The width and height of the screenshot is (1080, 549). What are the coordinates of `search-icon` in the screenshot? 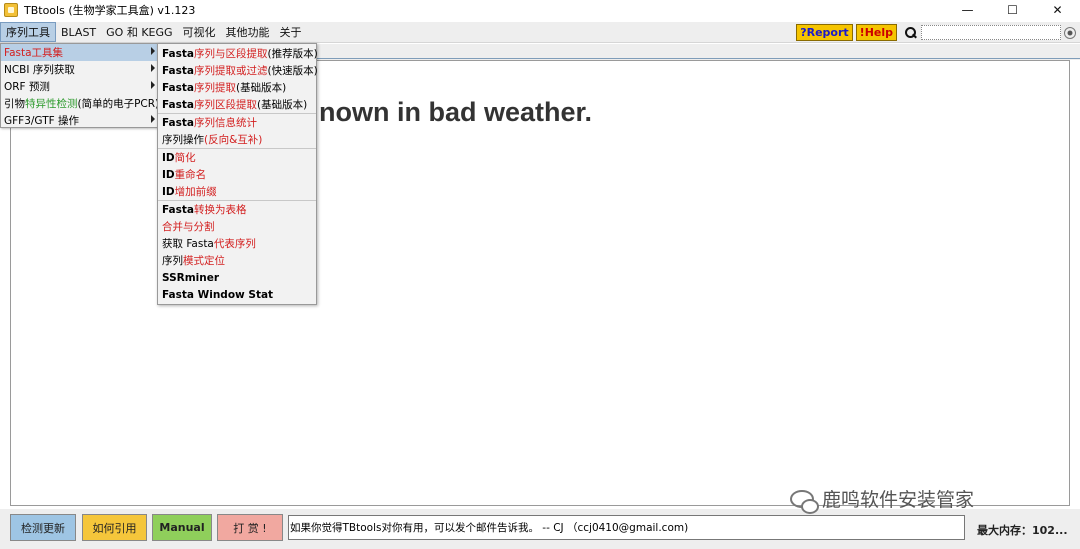 It's located at (910, 32).